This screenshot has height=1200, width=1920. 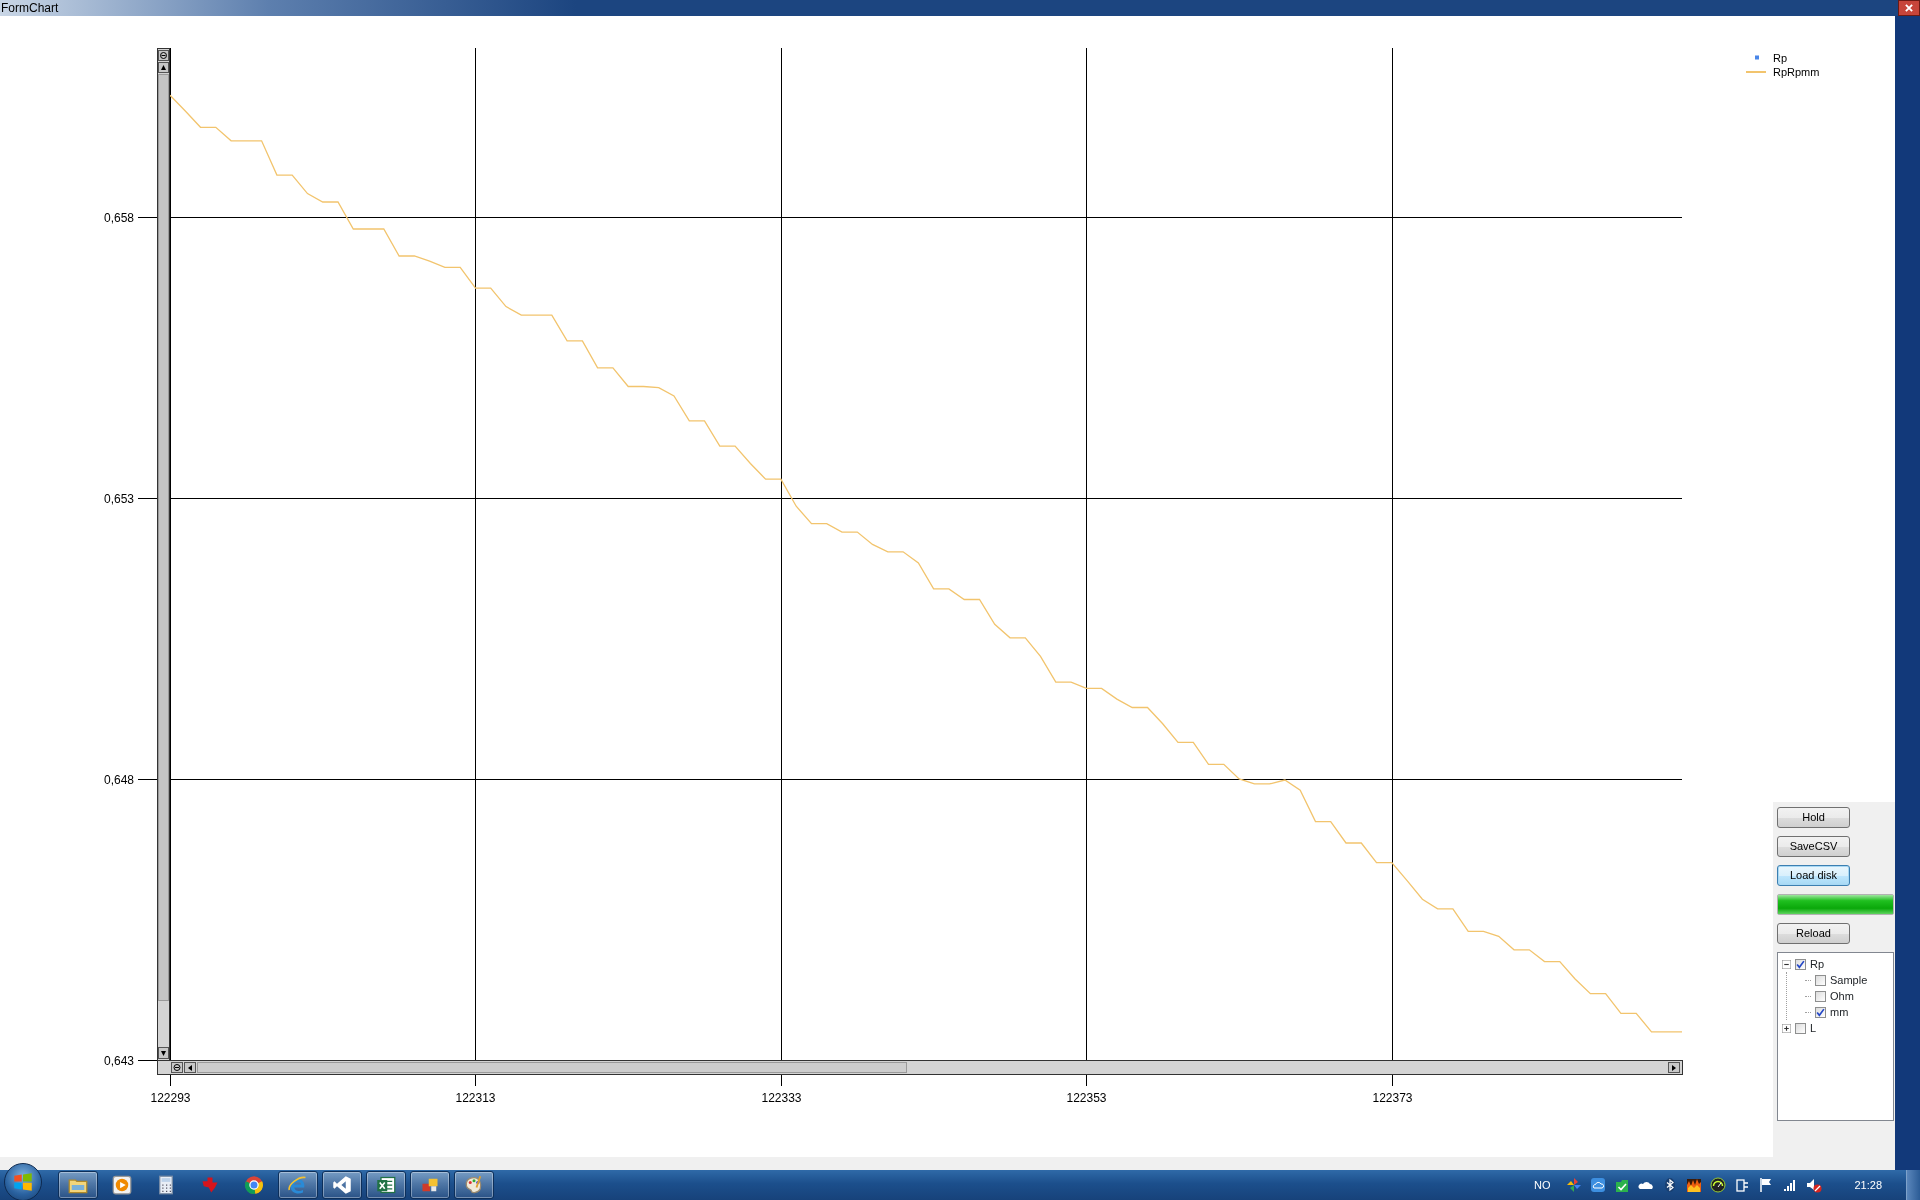 What do you see at coordinates (1392, 1098) in the screenshot?
I see `x-tick-label: 122373` at bounding box center [1392, 1098].